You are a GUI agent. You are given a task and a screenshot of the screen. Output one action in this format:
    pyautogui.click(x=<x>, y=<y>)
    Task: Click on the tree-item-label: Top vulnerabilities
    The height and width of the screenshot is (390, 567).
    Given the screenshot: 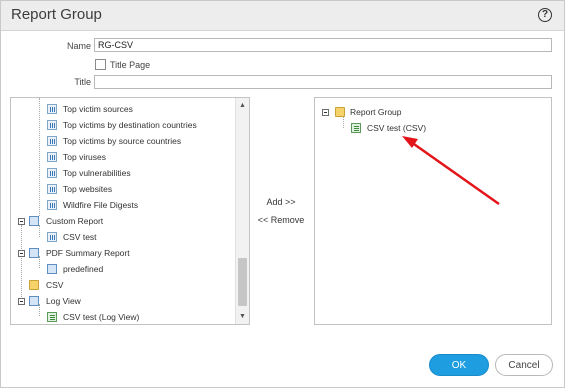 What is the action you would take?
    pyautogui.click(x=97, y=173)
    